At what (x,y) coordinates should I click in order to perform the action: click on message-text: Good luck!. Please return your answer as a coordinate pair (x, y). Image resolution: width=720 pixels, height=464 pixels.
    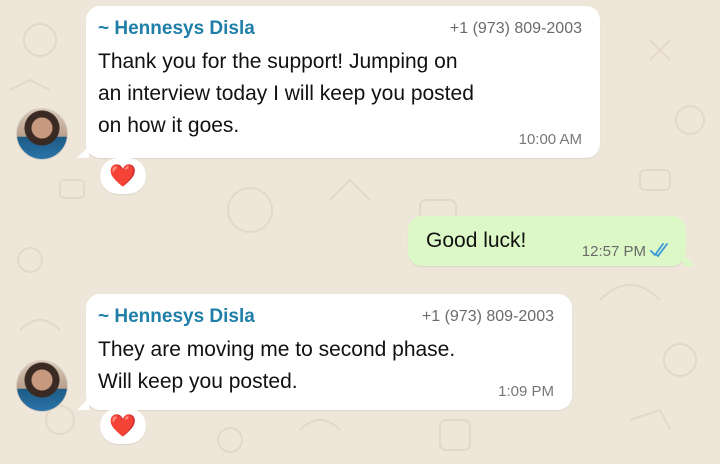
    Looking at the image, I should click on (476, 240).